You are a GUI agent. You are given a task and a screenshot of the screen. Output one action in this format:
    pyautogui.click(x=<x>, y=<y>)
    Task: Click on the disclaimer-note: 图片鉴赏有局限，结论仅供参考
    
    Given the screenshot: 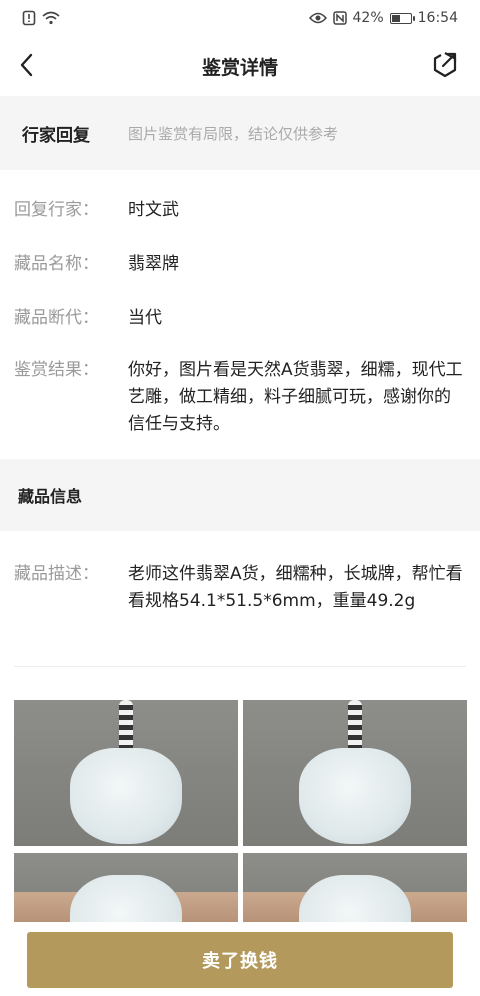 What is the action you would take?
    pyautogui.click(x=233, y=133)
    